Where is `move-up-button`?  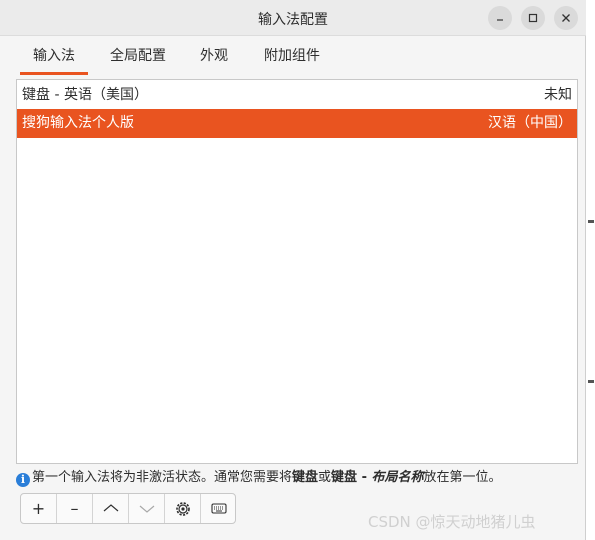
move-up-button is located at coordinates (111, 508).